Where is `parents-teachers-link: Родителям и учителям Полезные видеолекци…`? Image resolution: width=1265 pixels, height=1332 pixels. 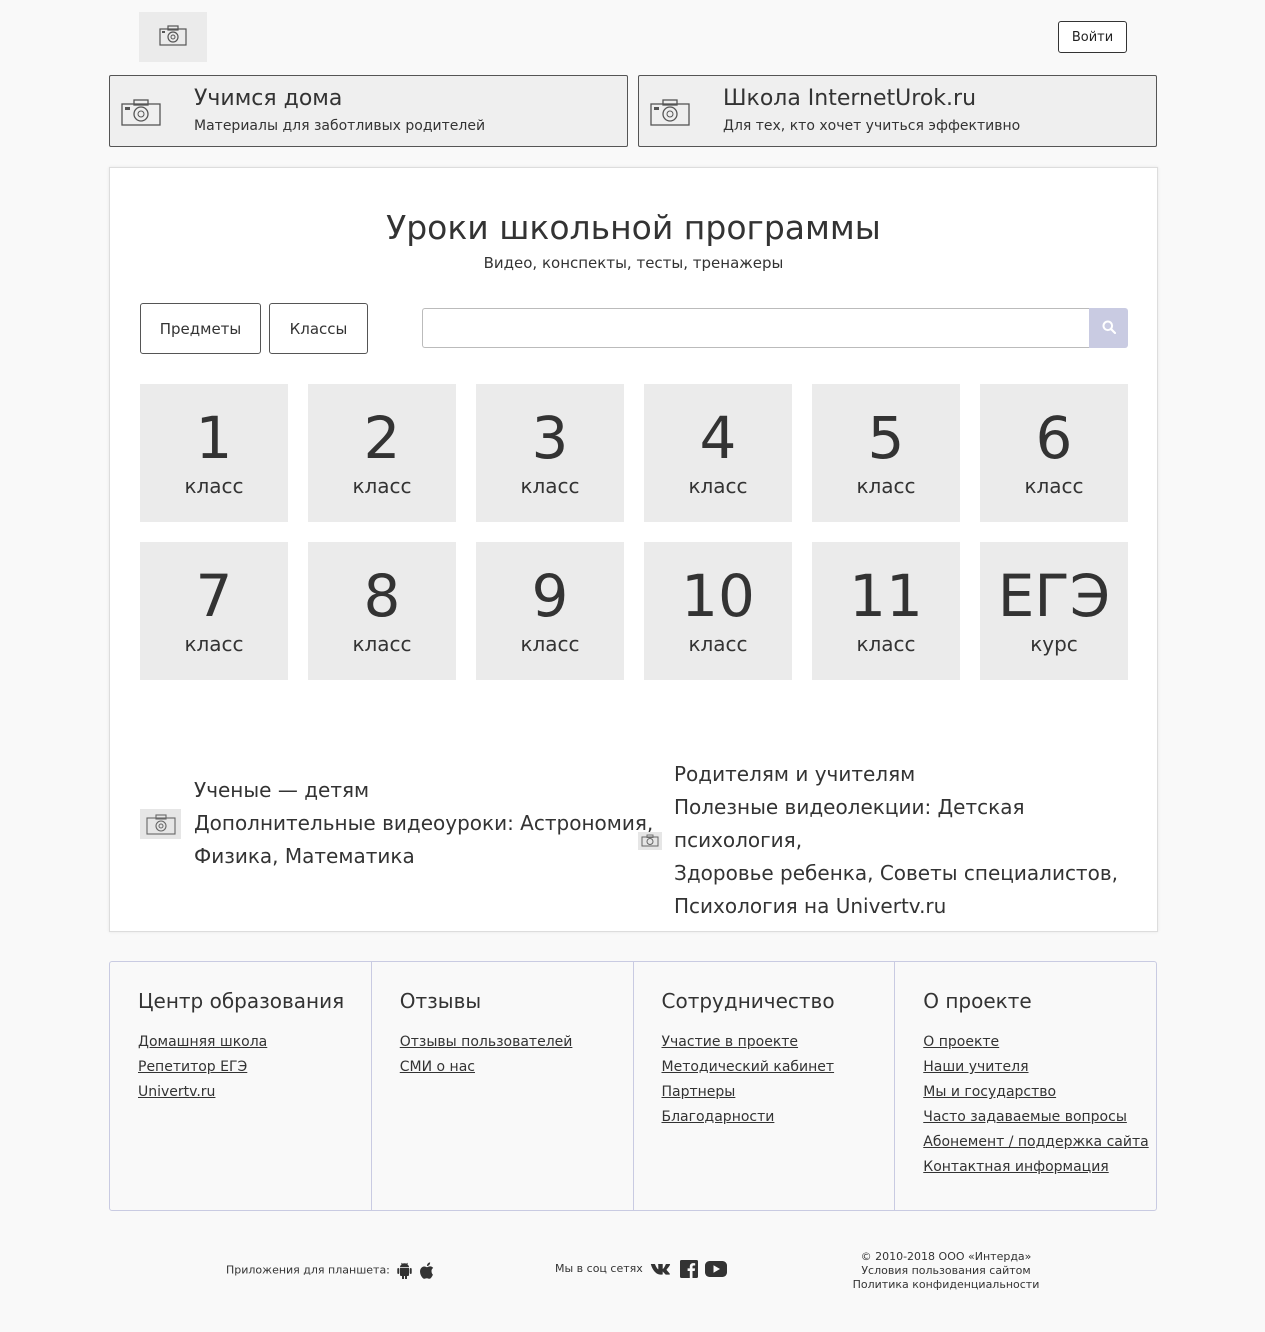
parents-teachers-link: Родителям и учителям Полезные видеолекци… is located at coordinates (897, 840).